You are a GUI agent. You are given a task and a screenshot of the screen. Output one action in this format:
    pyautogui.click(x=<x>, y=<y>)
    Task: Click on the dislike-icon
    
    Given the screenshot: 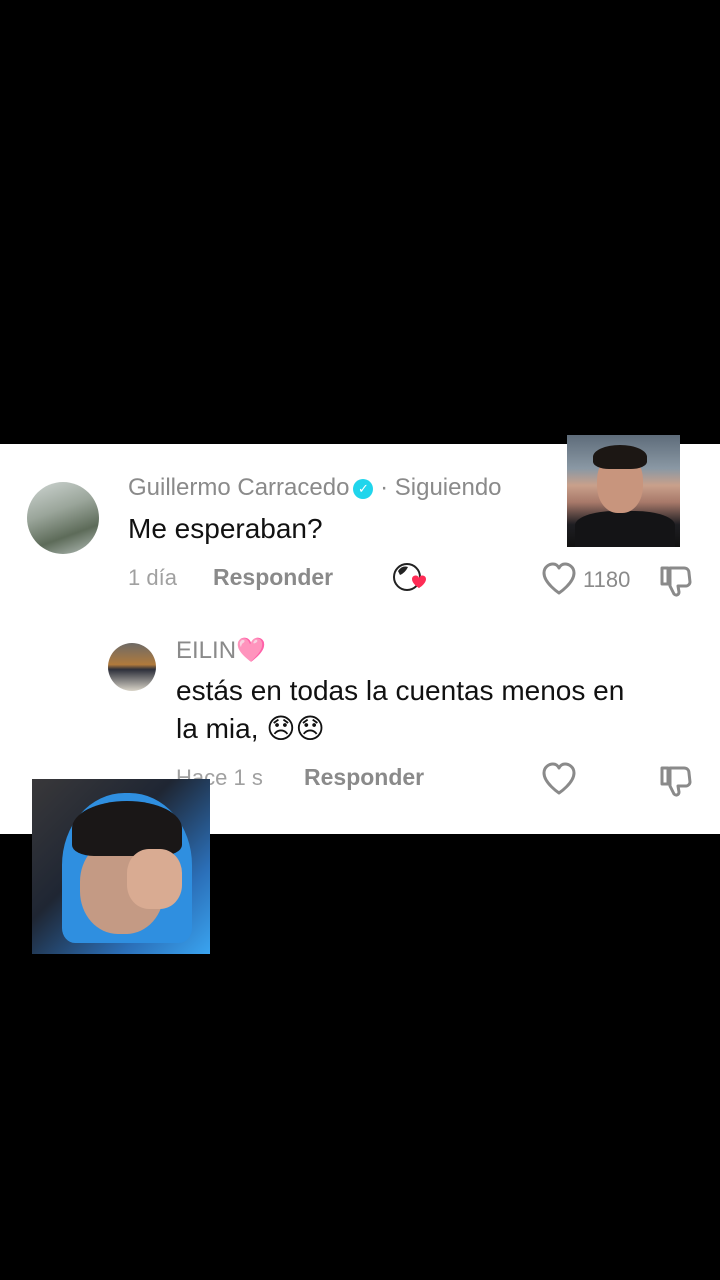 What is the action you would take?
    pyautogui.click(x=676, y=580)
    